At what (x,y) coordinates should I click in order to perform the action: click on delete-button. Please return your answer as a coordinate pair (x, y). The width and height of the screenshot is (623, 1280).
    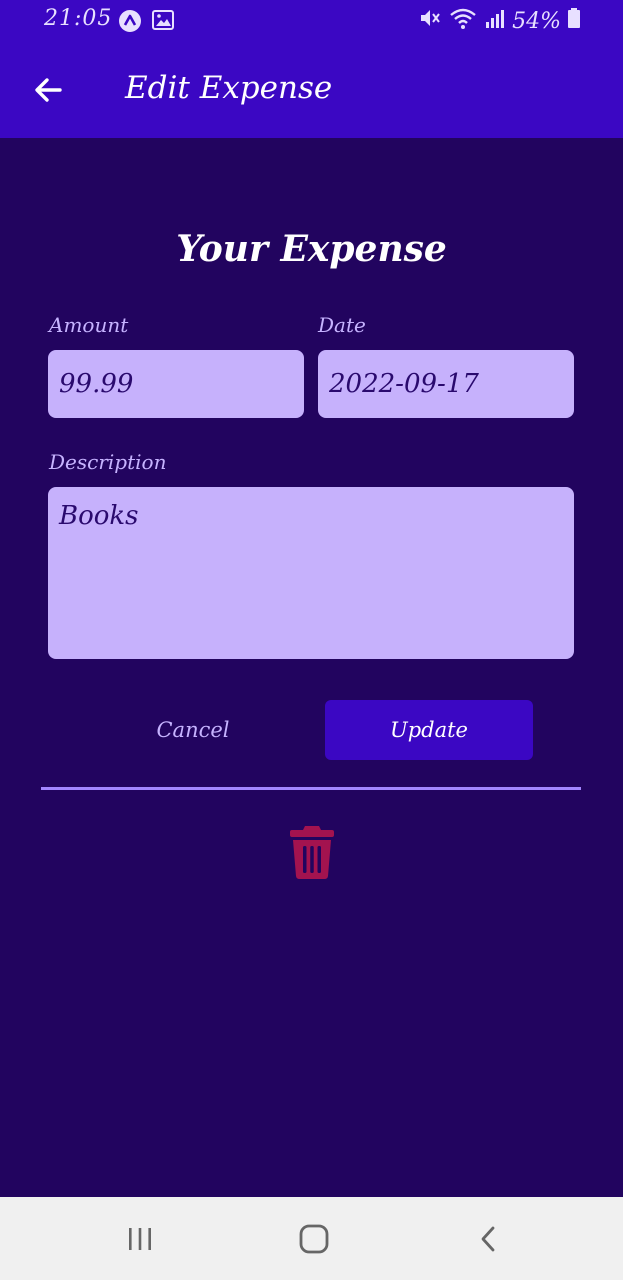
    Looking at the image, I should click on (312, 852).